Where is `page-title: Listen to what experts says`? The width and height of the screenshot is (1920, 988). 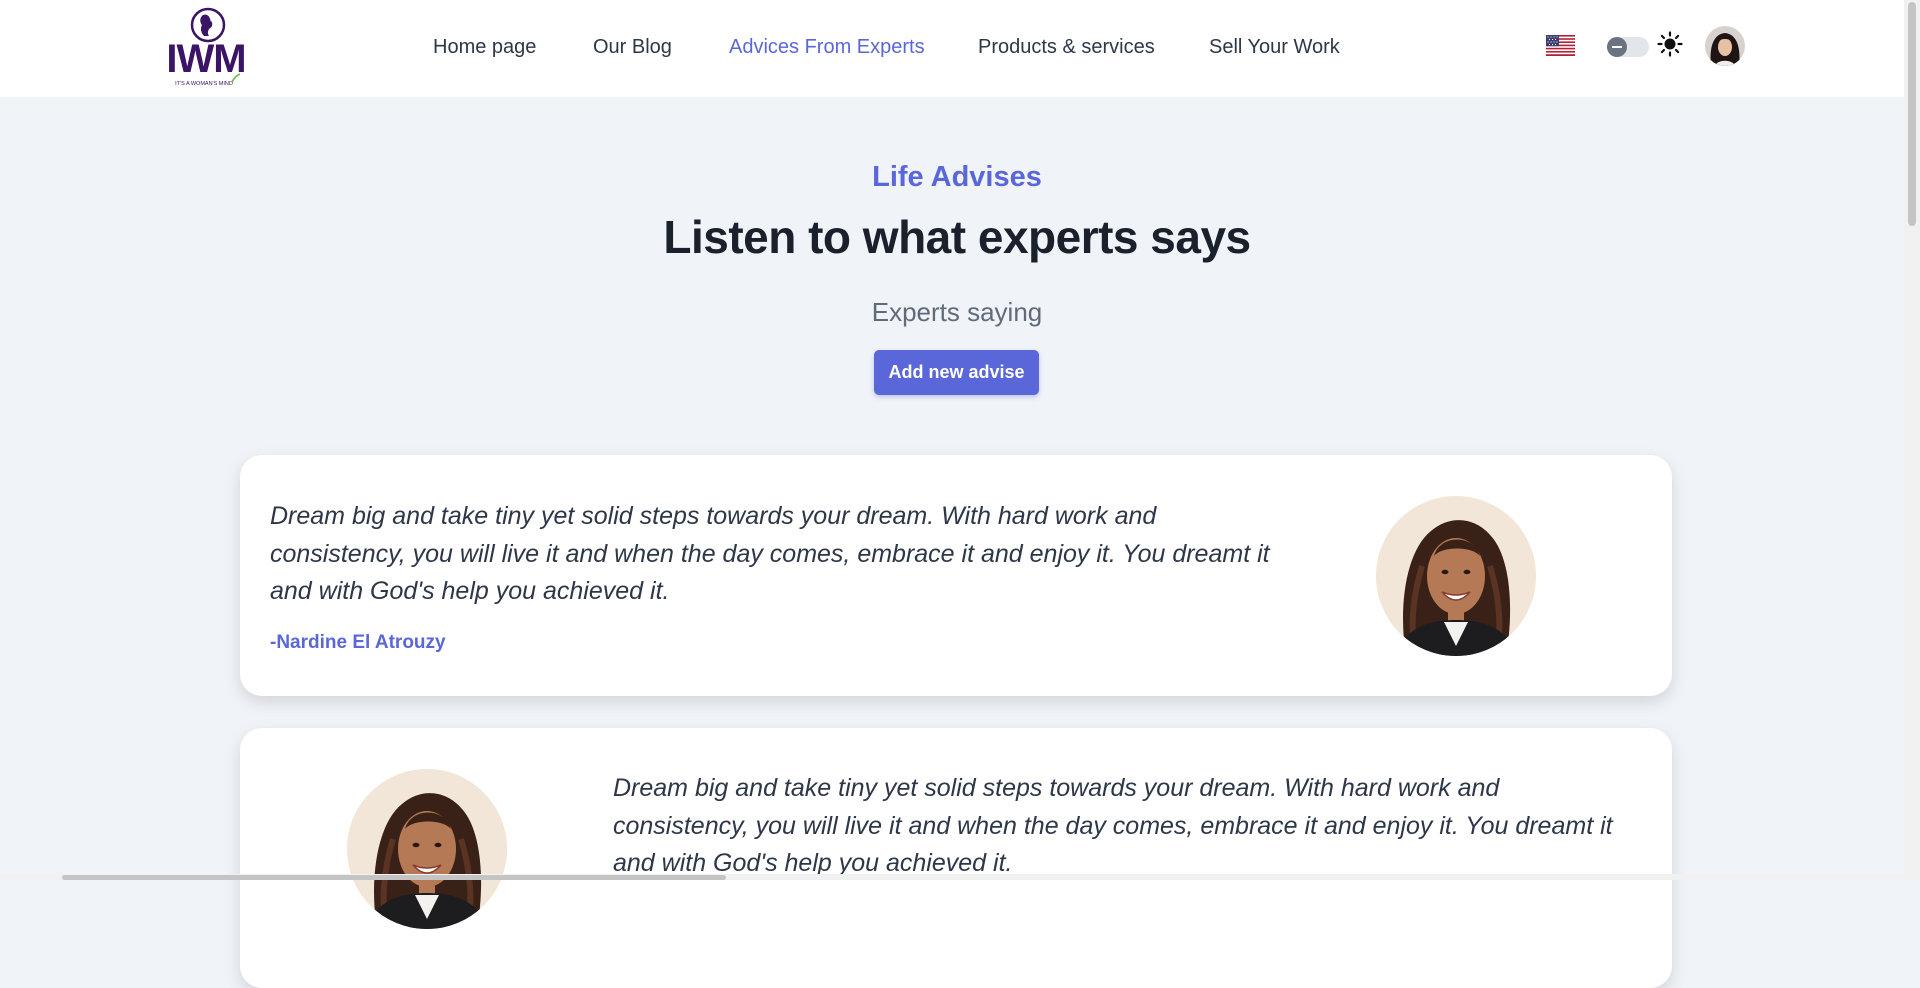
page-title: Listen to what experts says is located at coordinates (957, 237).